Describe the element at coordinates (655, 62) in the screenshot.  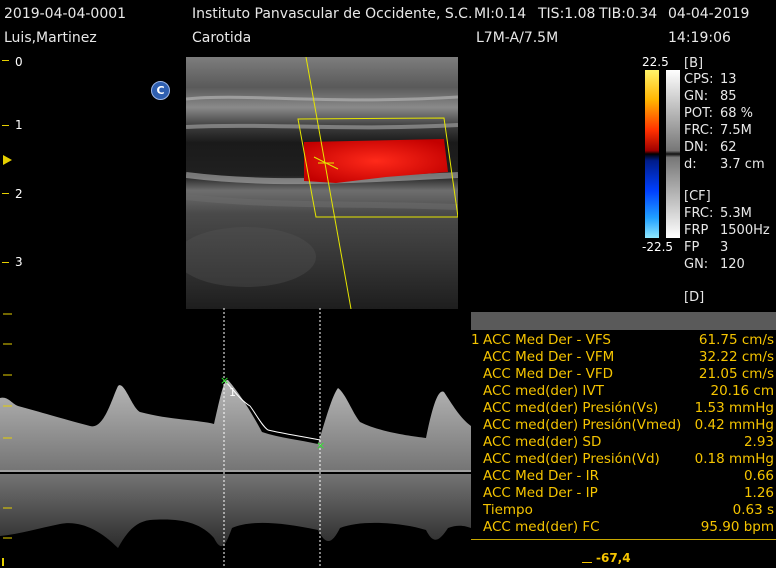
I see `color-scale-max: 22.5` at that location.